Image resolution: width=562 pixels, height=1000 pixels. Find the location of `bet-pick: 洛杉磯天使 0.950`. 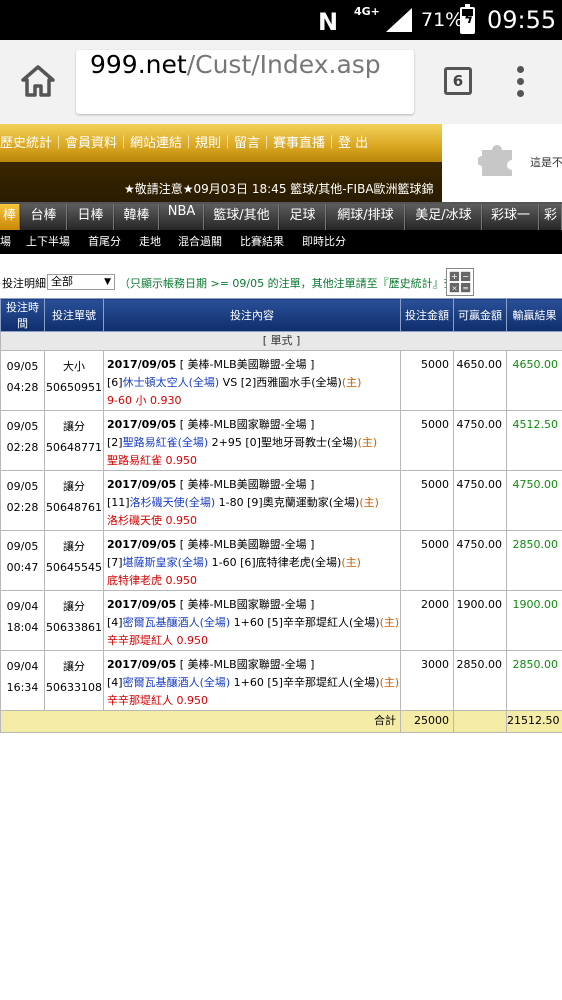

bet-pick: 洛杉磯天使 0.950 is located at coordinates (152, 520).